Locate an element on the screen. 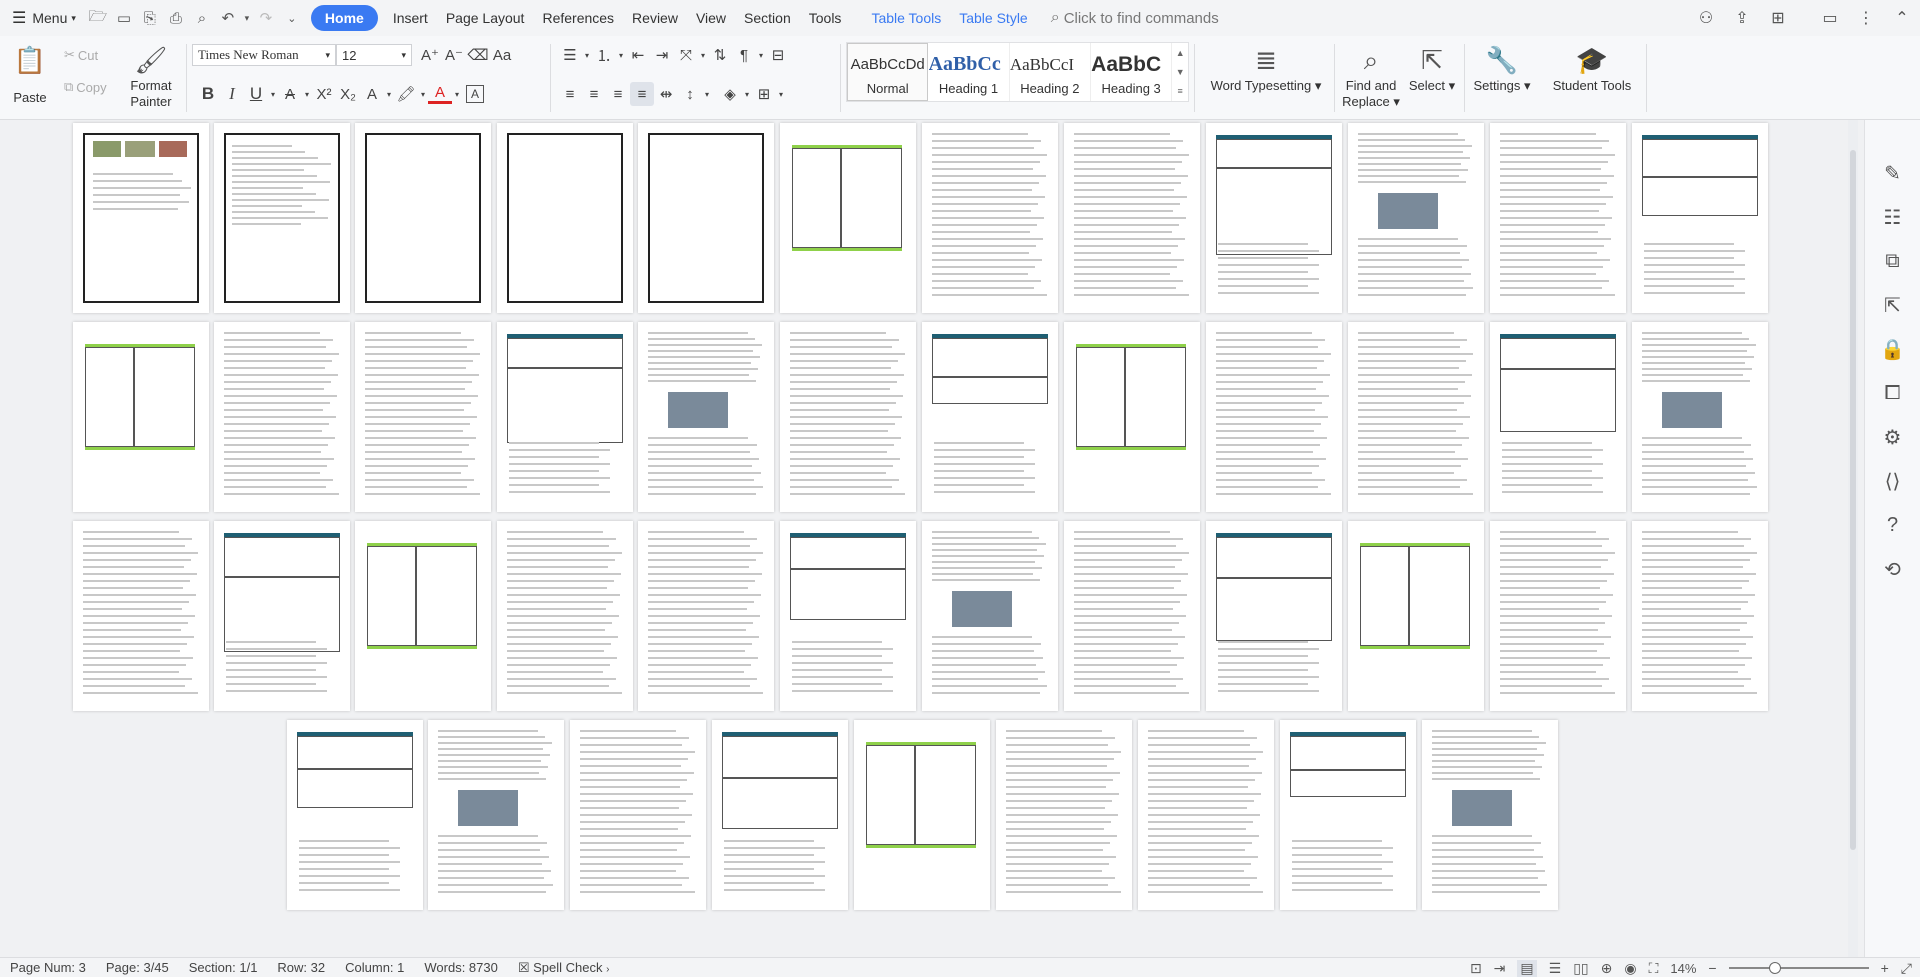 This screenshot has height=977, width=1920. redo-icon: ↷ is located at coordinates (266, 18).